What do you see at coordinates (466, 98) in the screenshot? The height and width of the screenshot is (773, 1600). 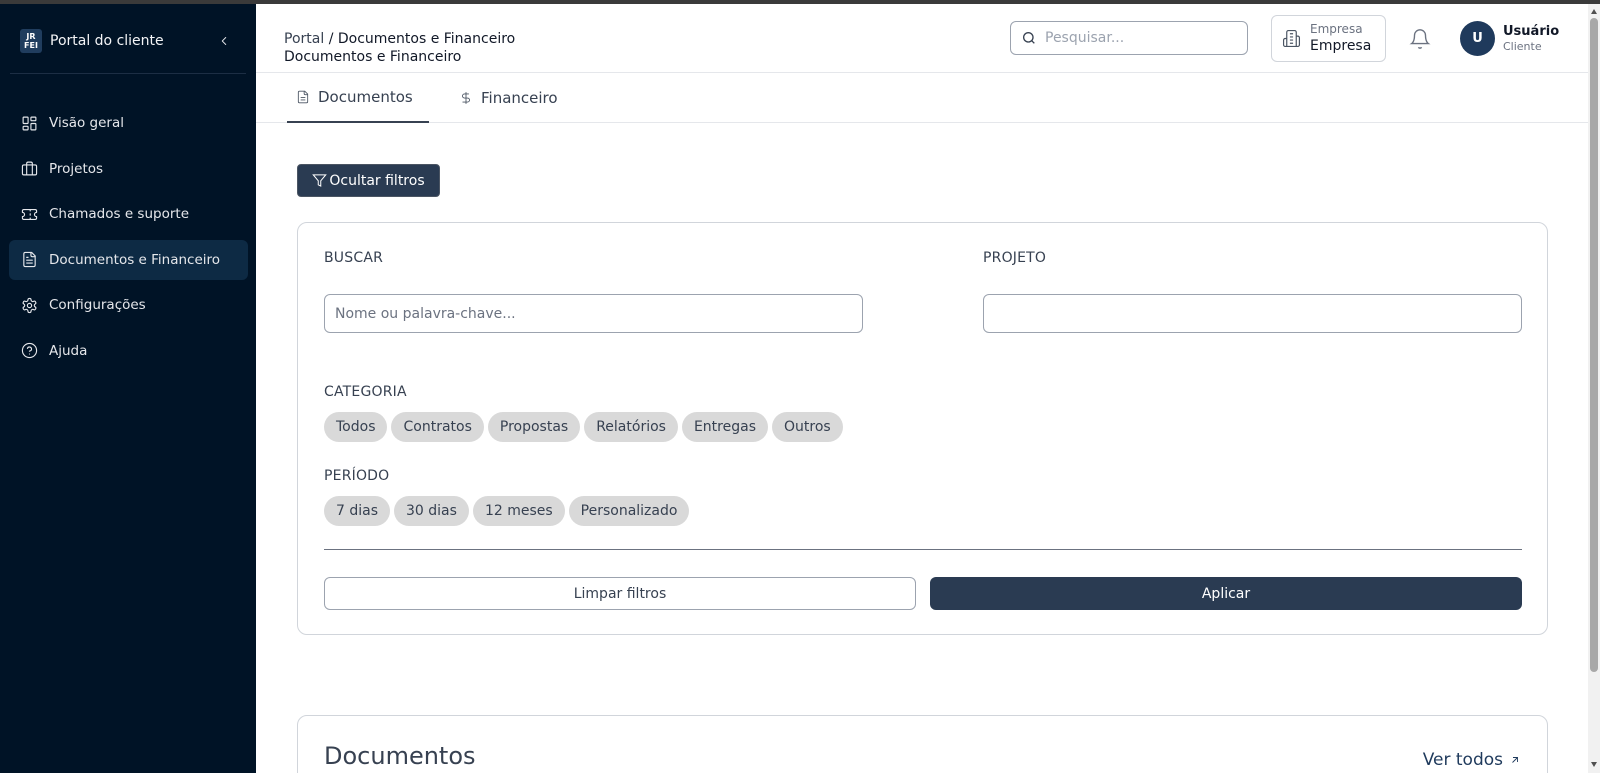 I see `dollar-icon` at bounding box center [466, 98].